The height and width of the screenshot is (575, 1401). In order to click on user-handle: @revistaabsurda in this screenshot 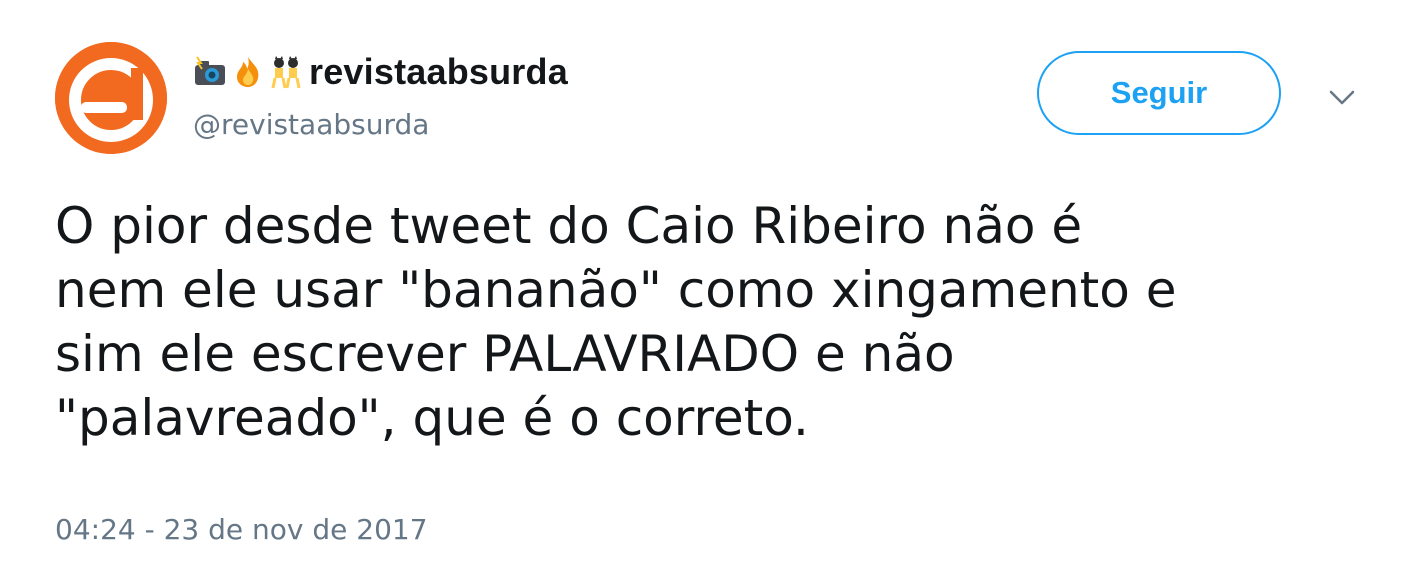, I will do `click(311, 124)`.